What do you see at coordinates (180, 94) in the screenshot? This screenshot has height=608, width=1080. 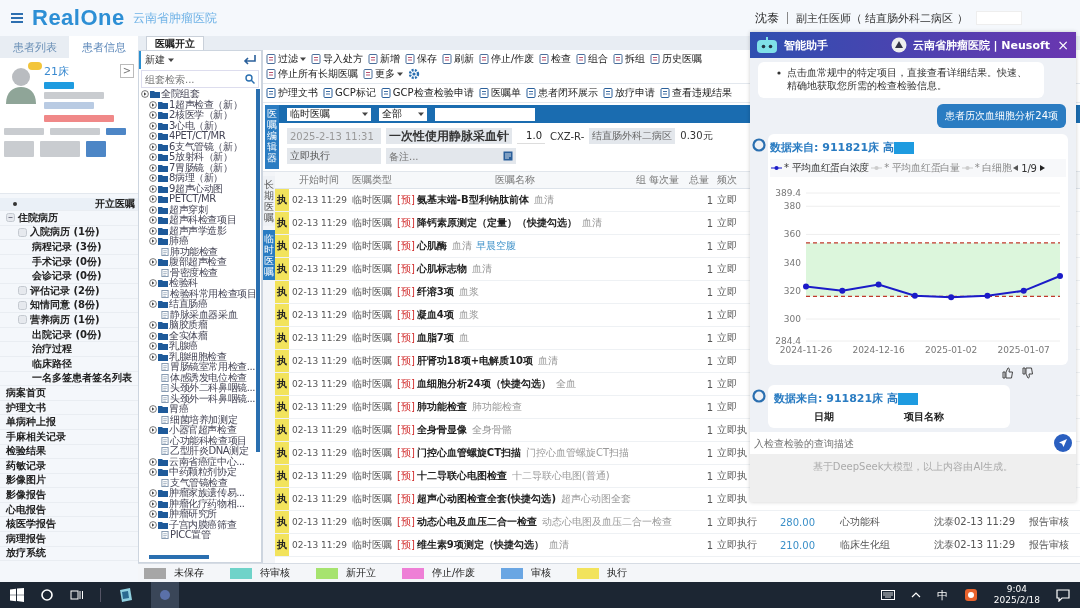 I see `tree-item: 全院组套` at bounding box center [180, 94].